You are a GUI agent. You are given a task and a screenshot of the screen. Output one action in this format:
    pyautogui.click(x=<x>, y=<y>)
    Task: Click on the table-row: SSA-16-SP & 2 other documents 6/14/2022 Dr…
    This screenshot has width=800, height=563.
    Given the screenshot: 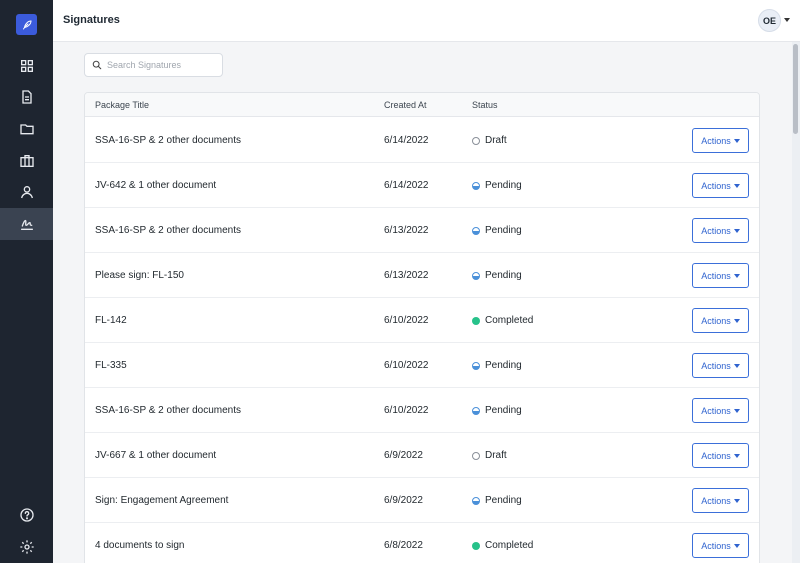 What is the action you would take?
    pyautogui.click(x=422, y=140)
    